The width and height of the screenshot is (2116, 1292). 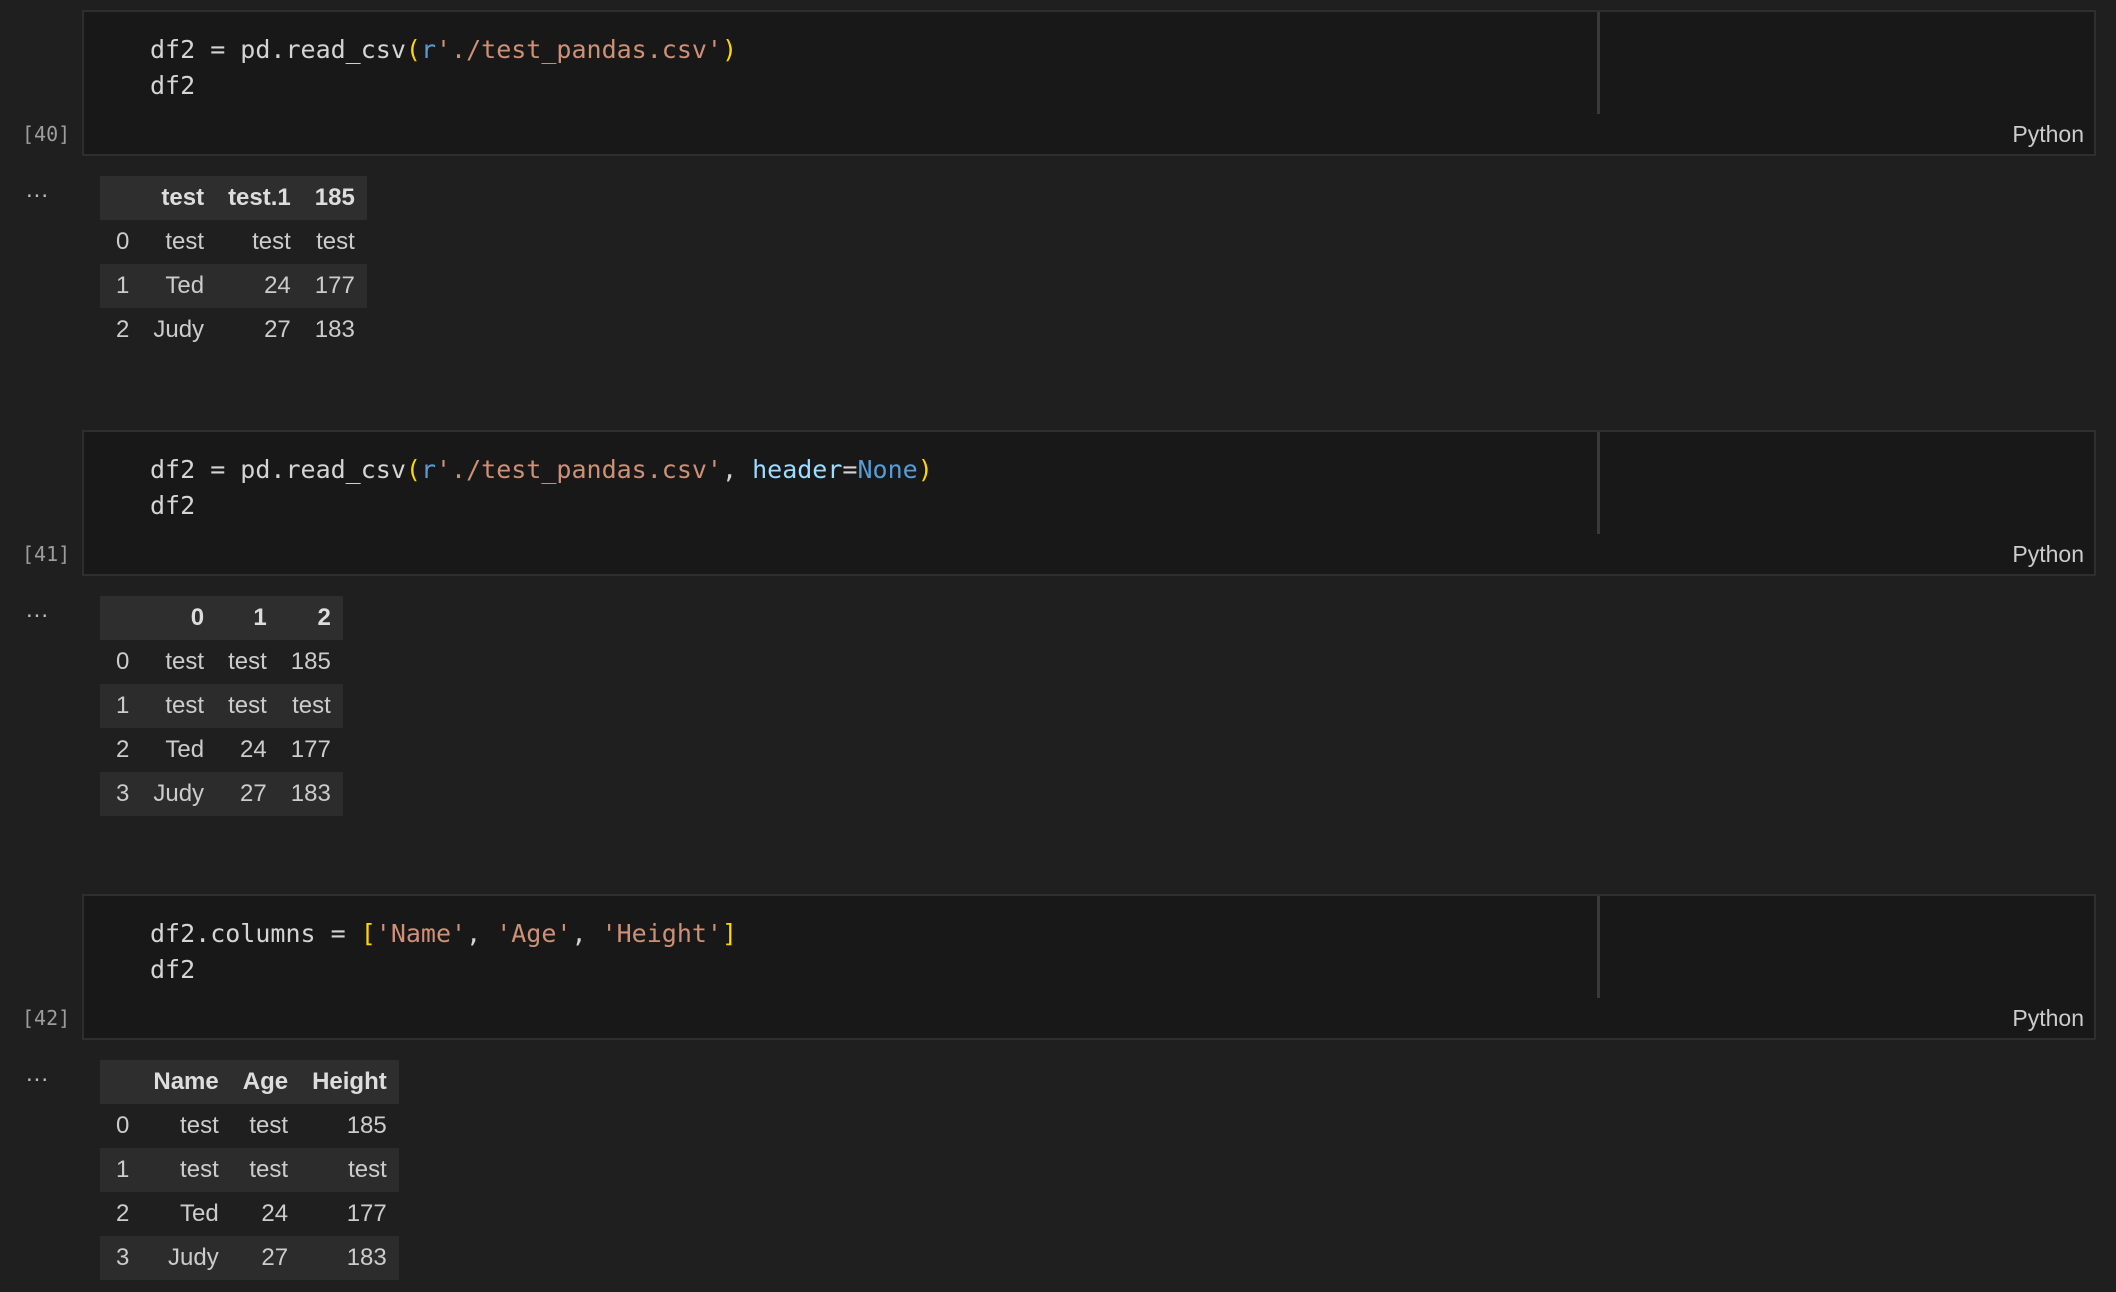 I want to click on column-header: Name, so click(x=186, y=1081).